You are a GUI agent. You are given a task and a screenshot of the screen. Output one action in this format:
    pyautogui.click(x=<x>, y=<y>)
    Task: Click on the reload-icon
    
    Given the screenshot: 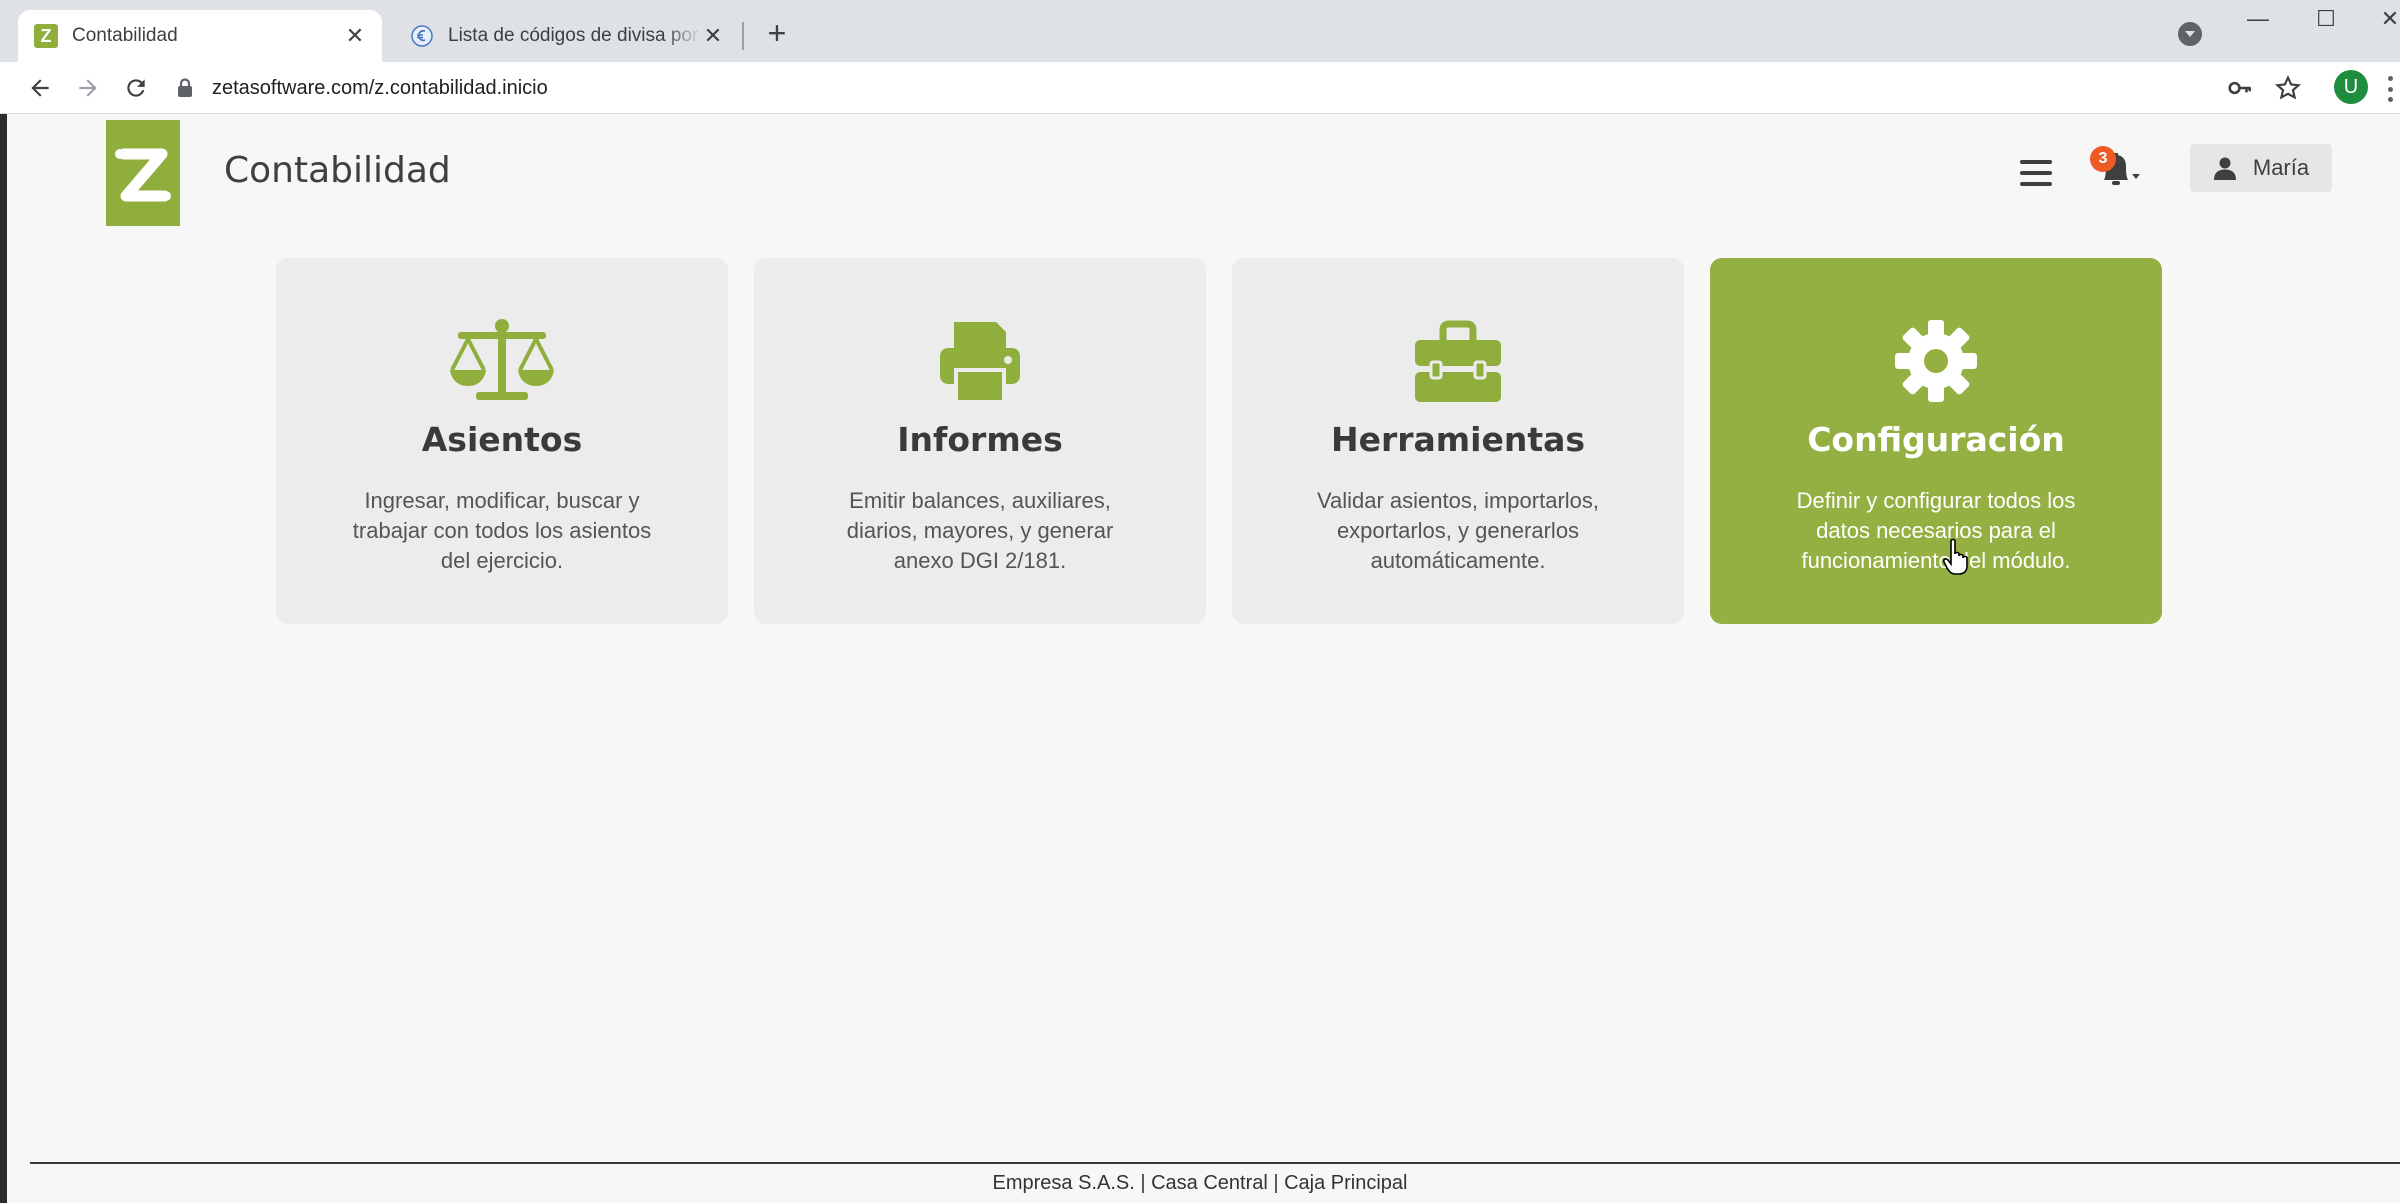 What is the action you would take?
    pyautogui.click(x=136, y=88)
    